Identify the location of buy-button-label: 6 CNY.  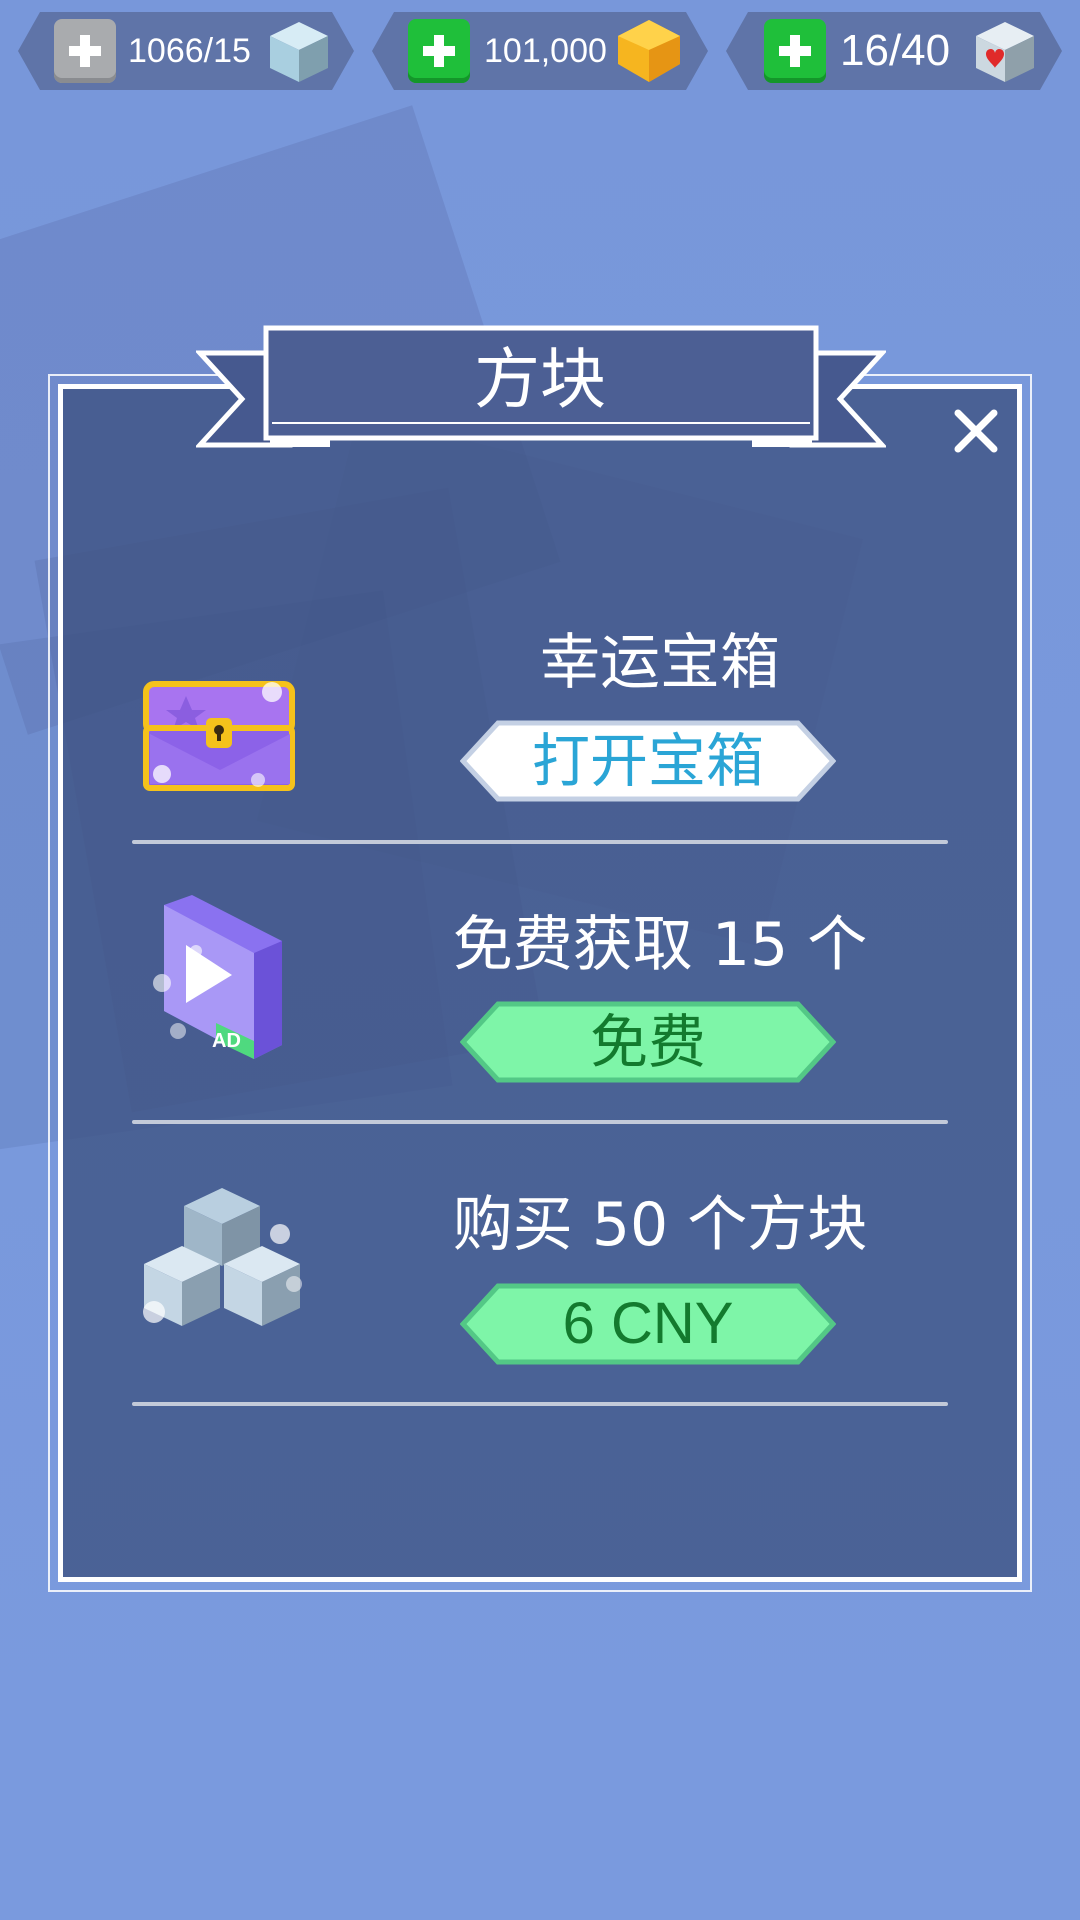
(648, 1323).